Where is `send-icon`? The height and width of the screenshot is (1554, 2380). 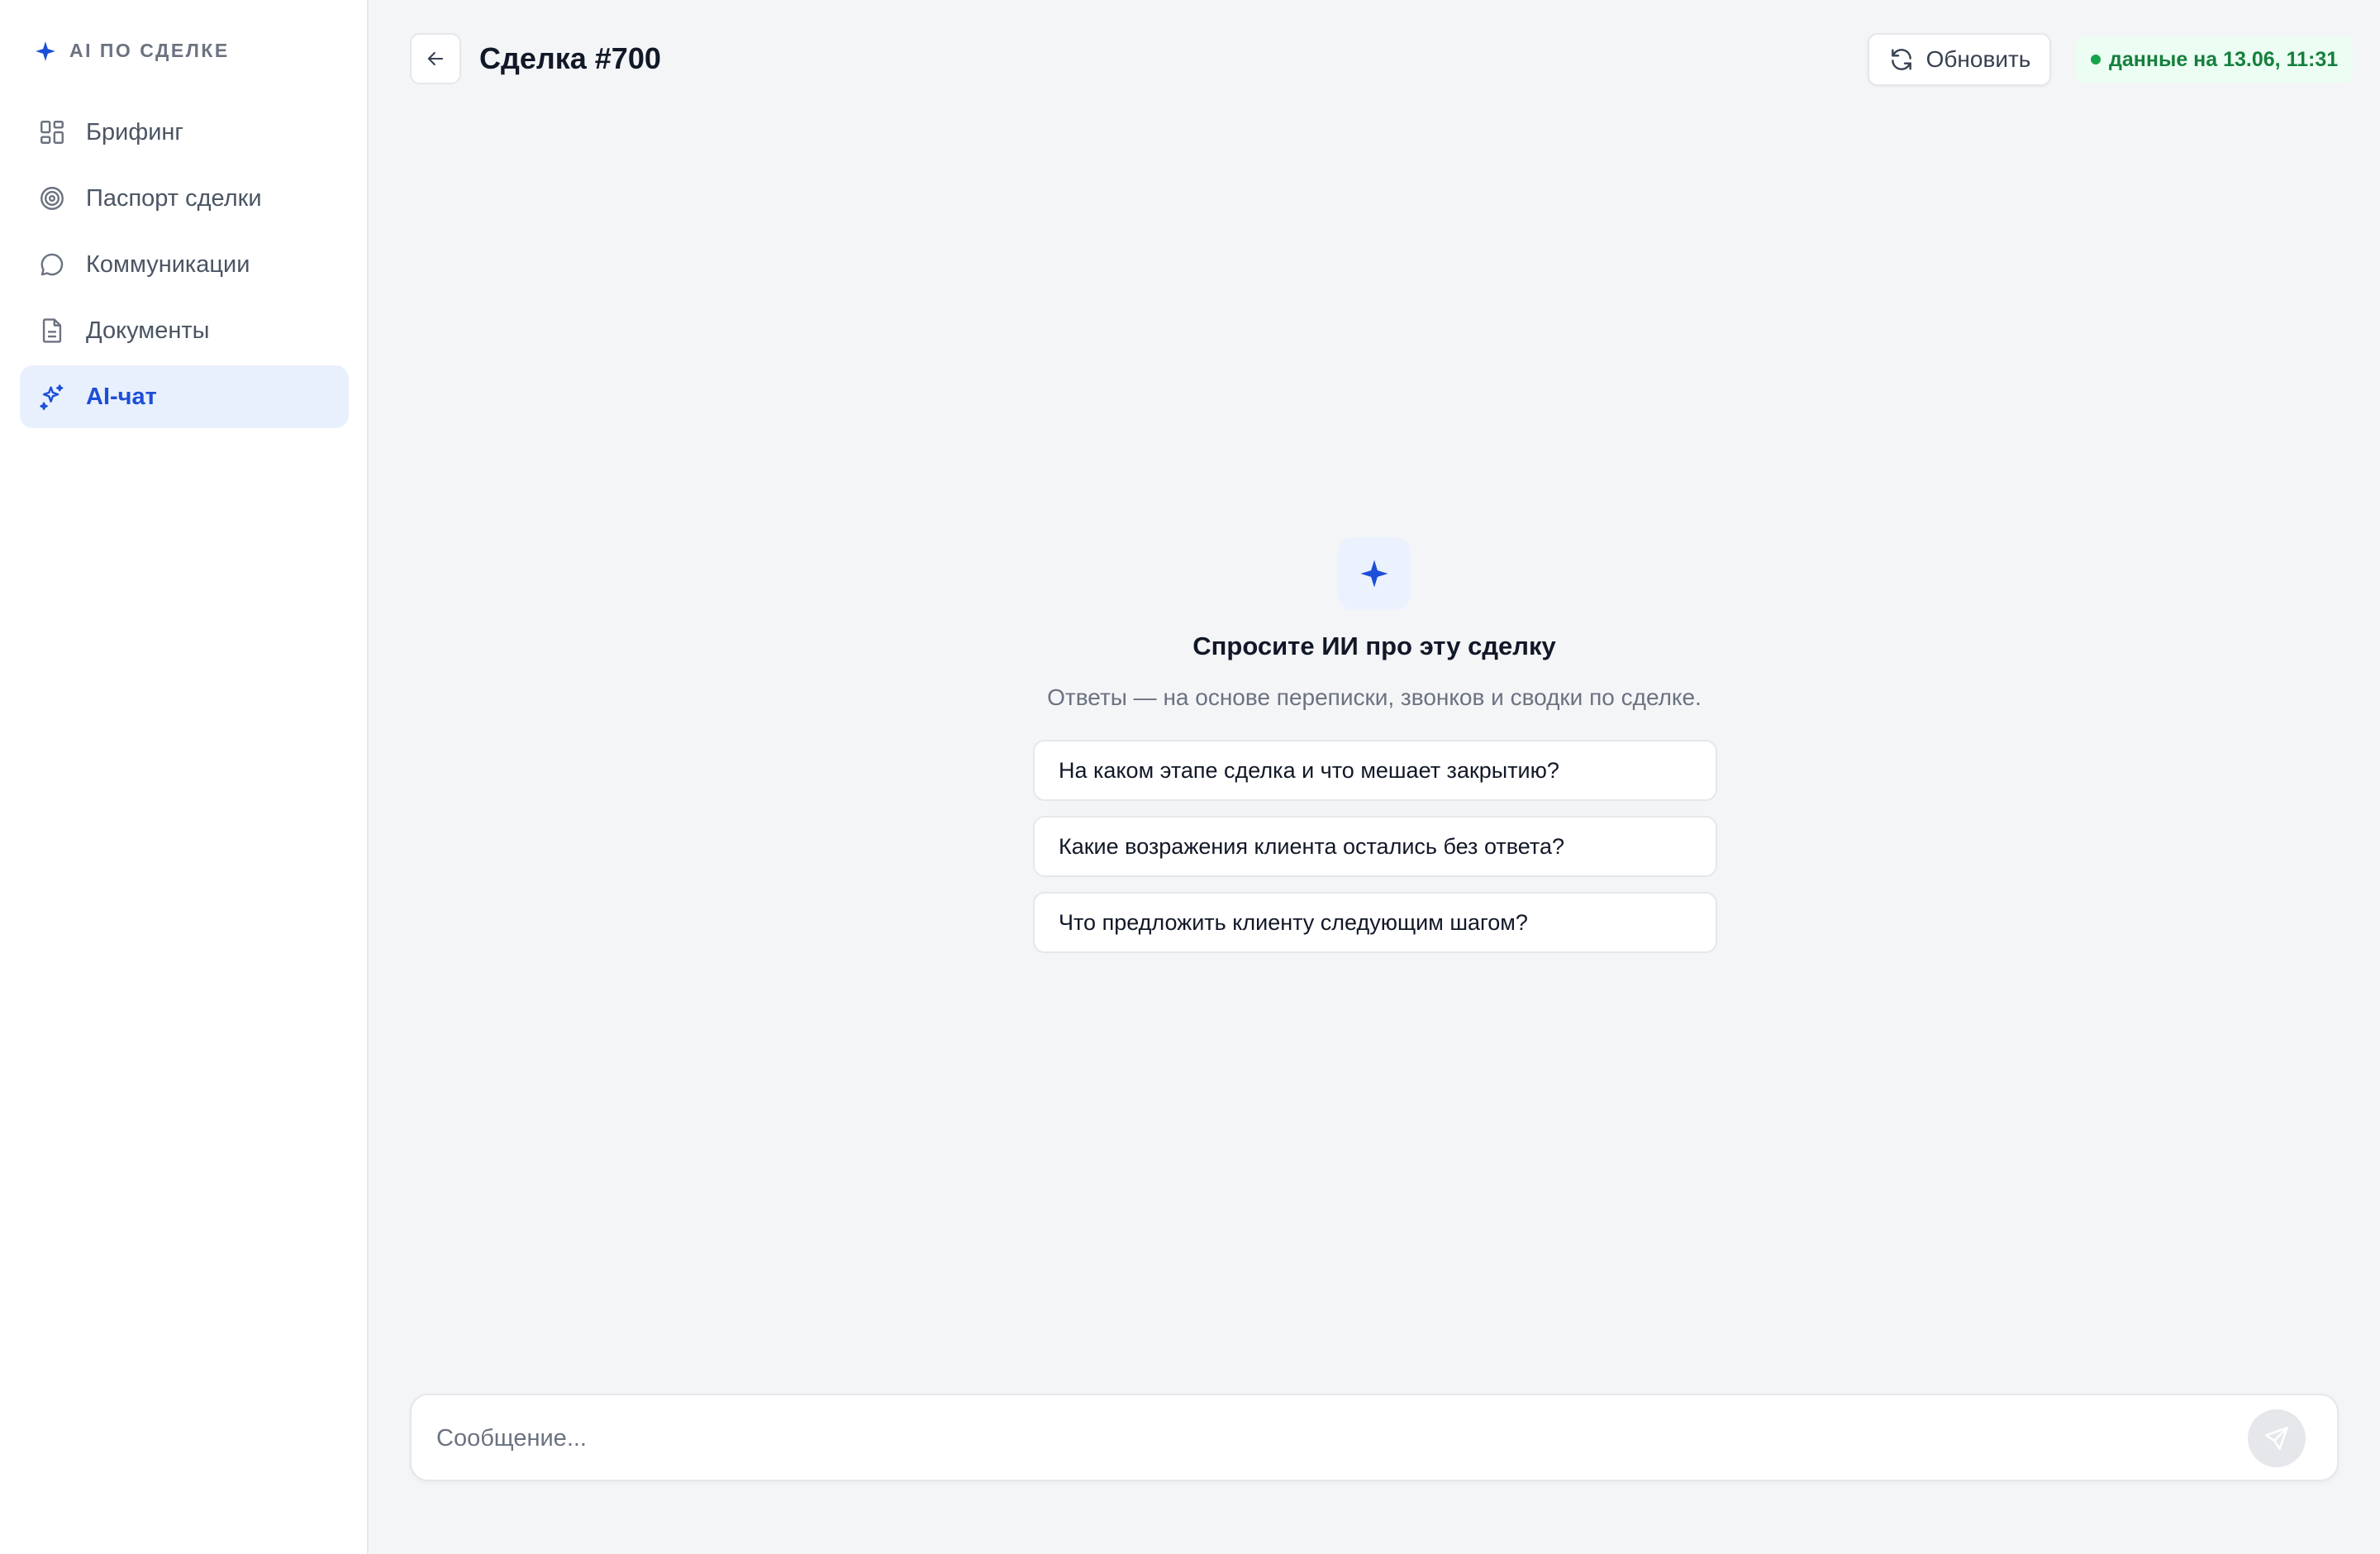
send-icon is located at coordinates (2276, 1438).